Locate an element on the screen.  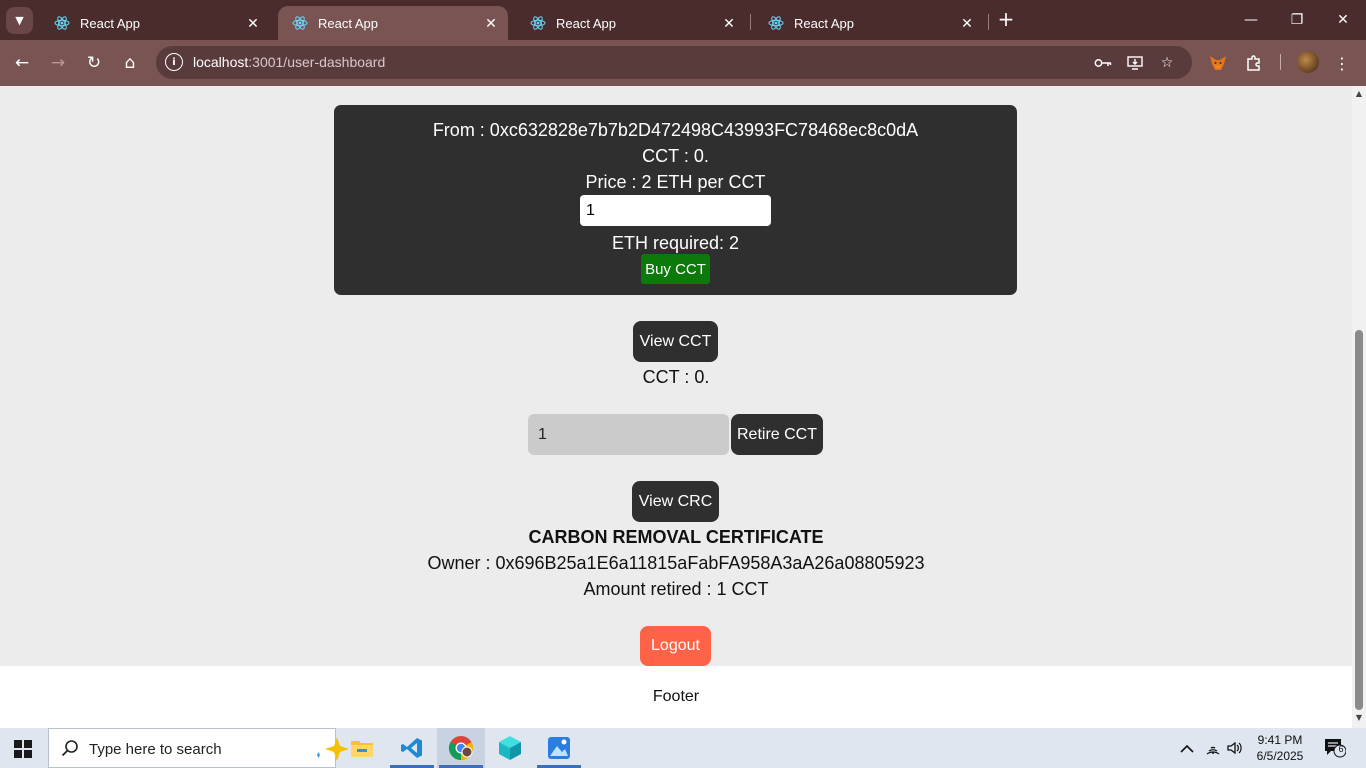
retire-cct-button: Retire CCT is located at coordinates (777, 434).